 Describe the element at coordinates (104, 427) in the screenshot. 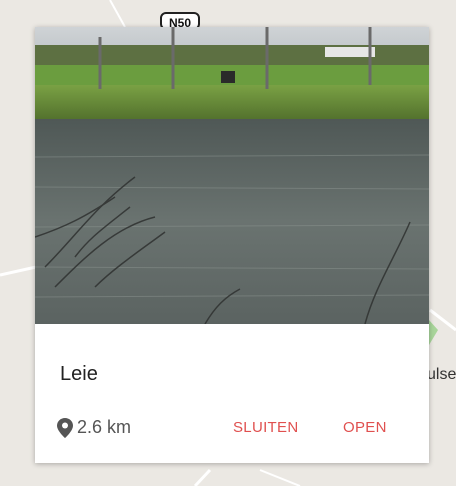

I see `distance-text: 2.6 km` at that location.